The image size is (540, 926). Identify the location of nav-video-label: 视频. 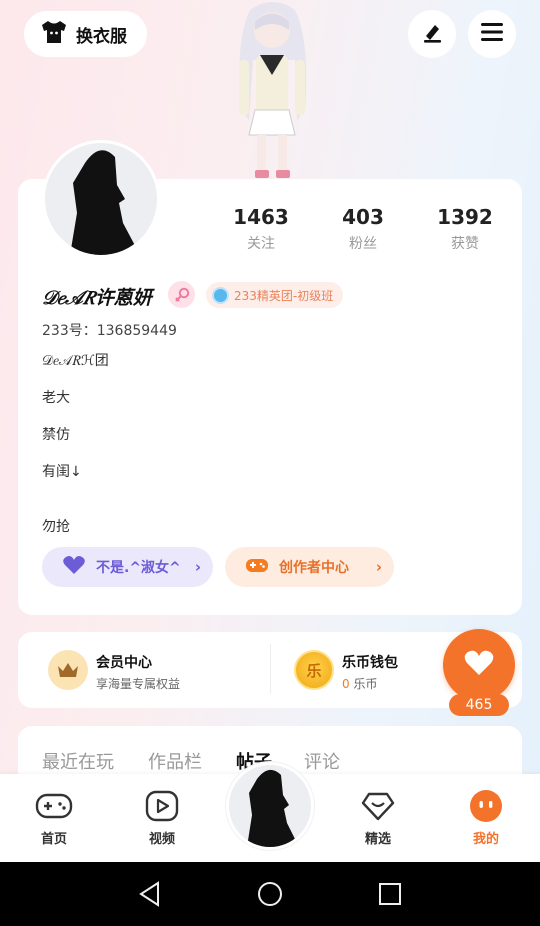
(161, 839).